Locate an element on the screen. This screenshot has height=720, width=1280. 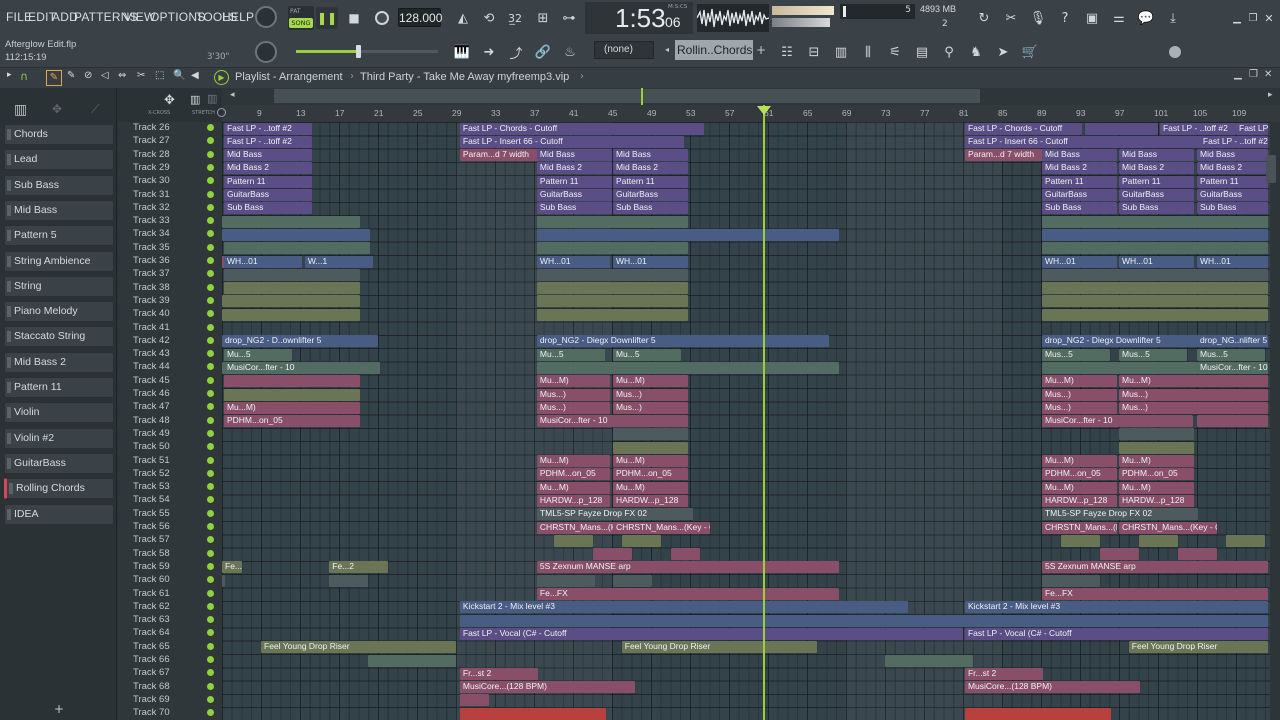
playlist-clip: Fast LP - ..toff #2 is located at coordinates (1197, 128).